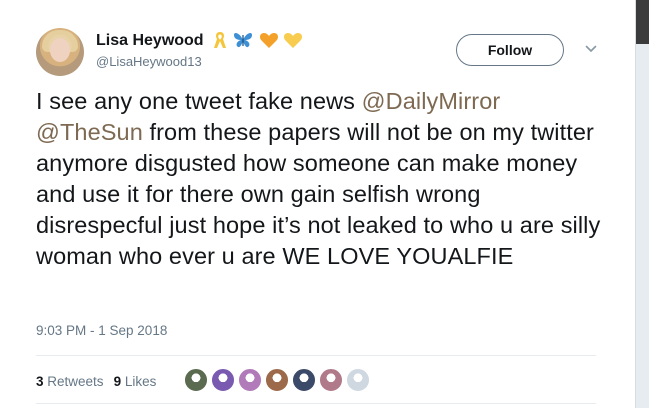  I want to click on background-panel, so click(642, 204).